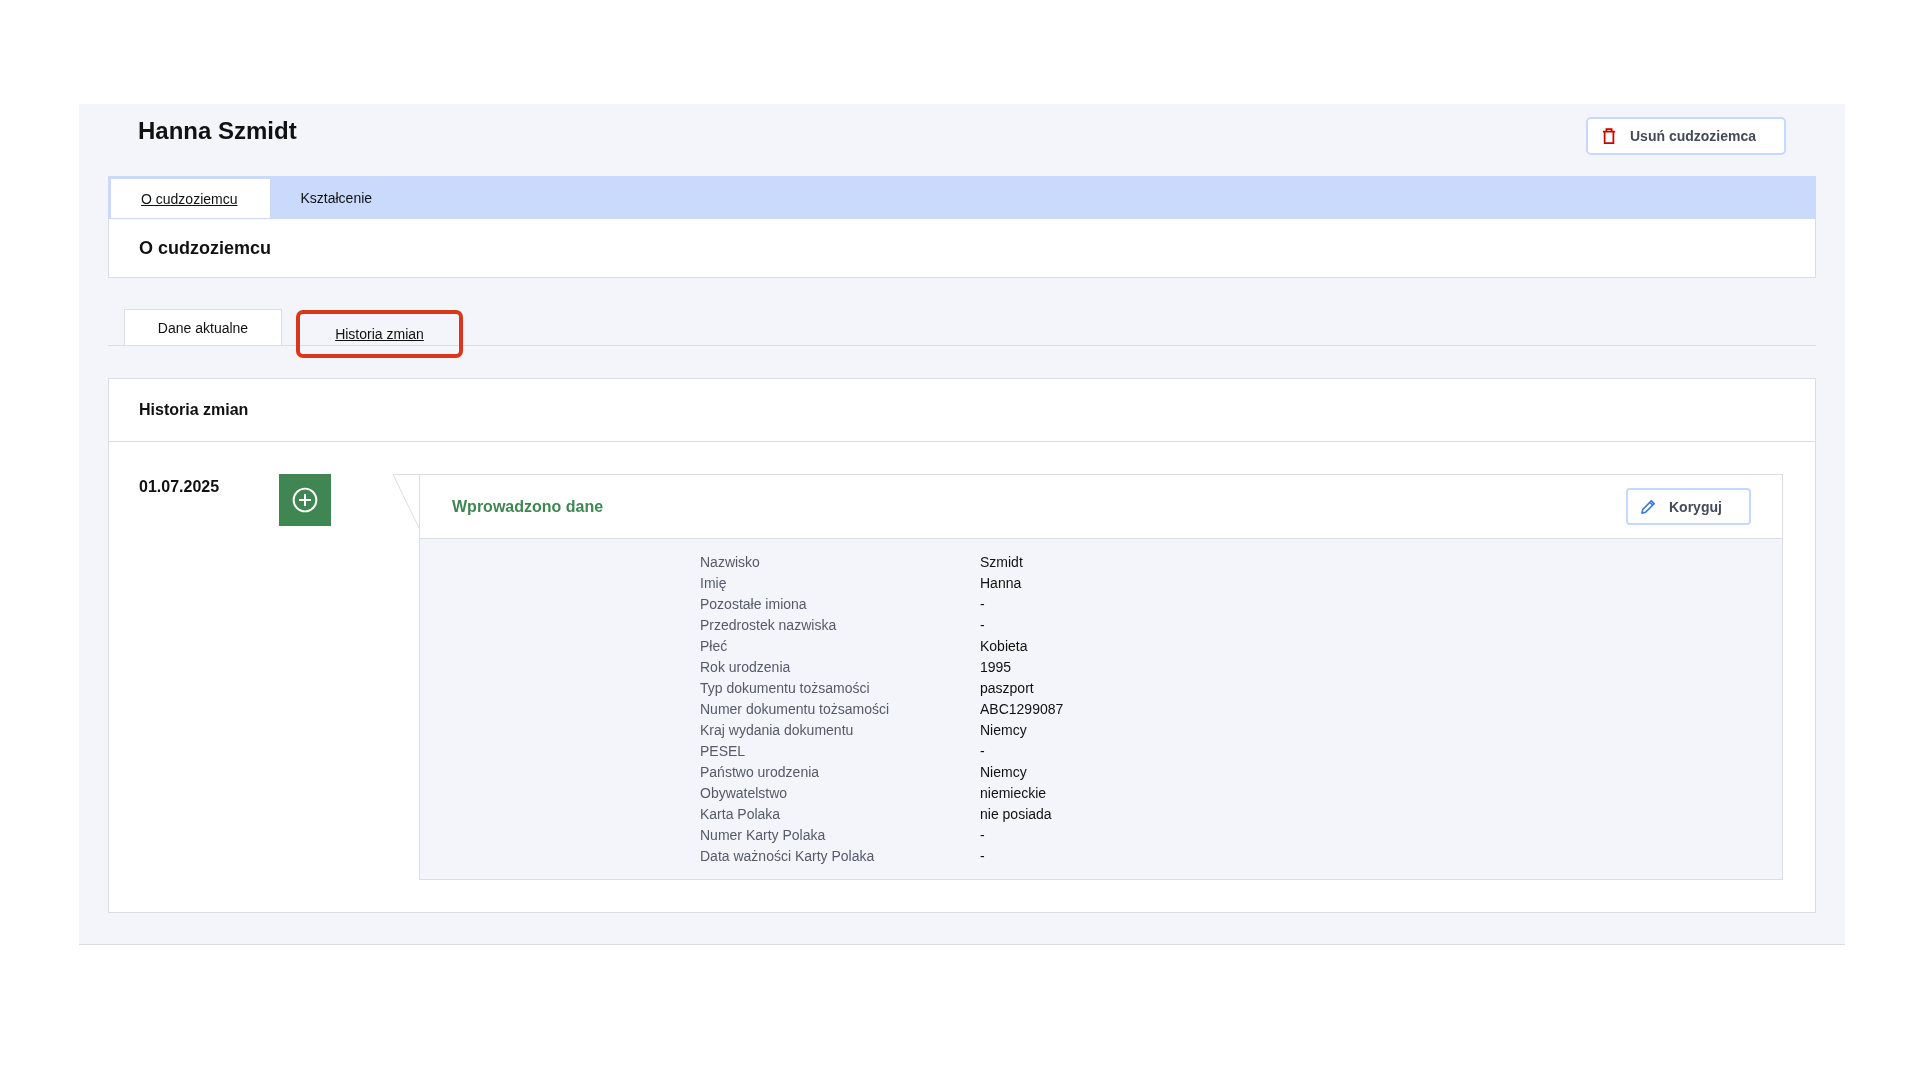 The image size is (1917, 1079). What do you see at coordinates (1002, 562) in the screenshot?
I see `field-value: Szmidt` at bounding box center [1002, 562].